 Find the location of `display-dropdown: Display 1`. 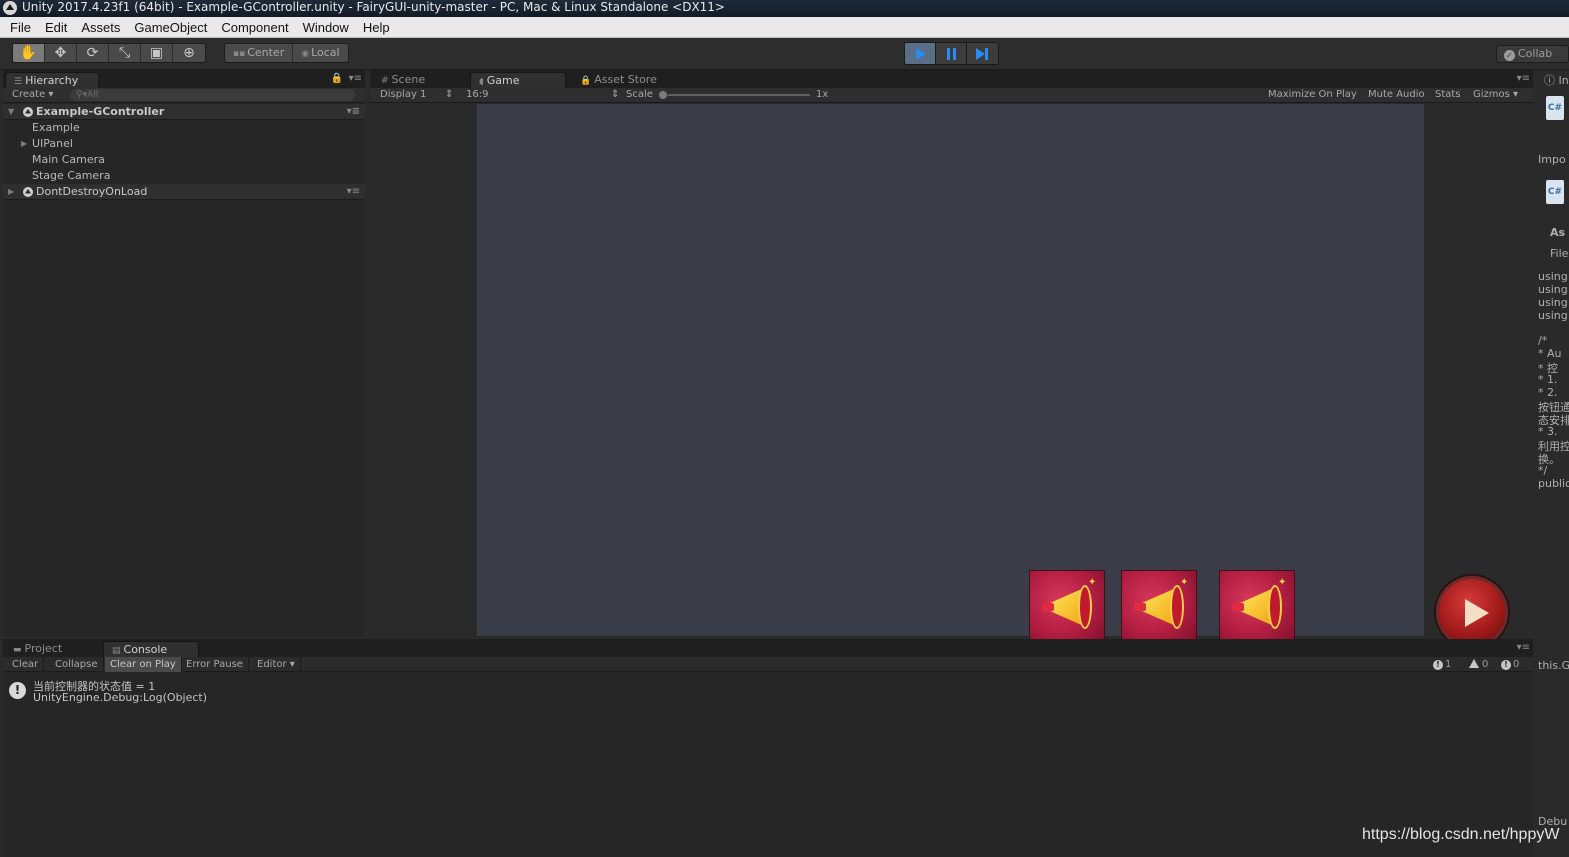

display-dropdown: Display 1 is located at coordinates (403, 95).